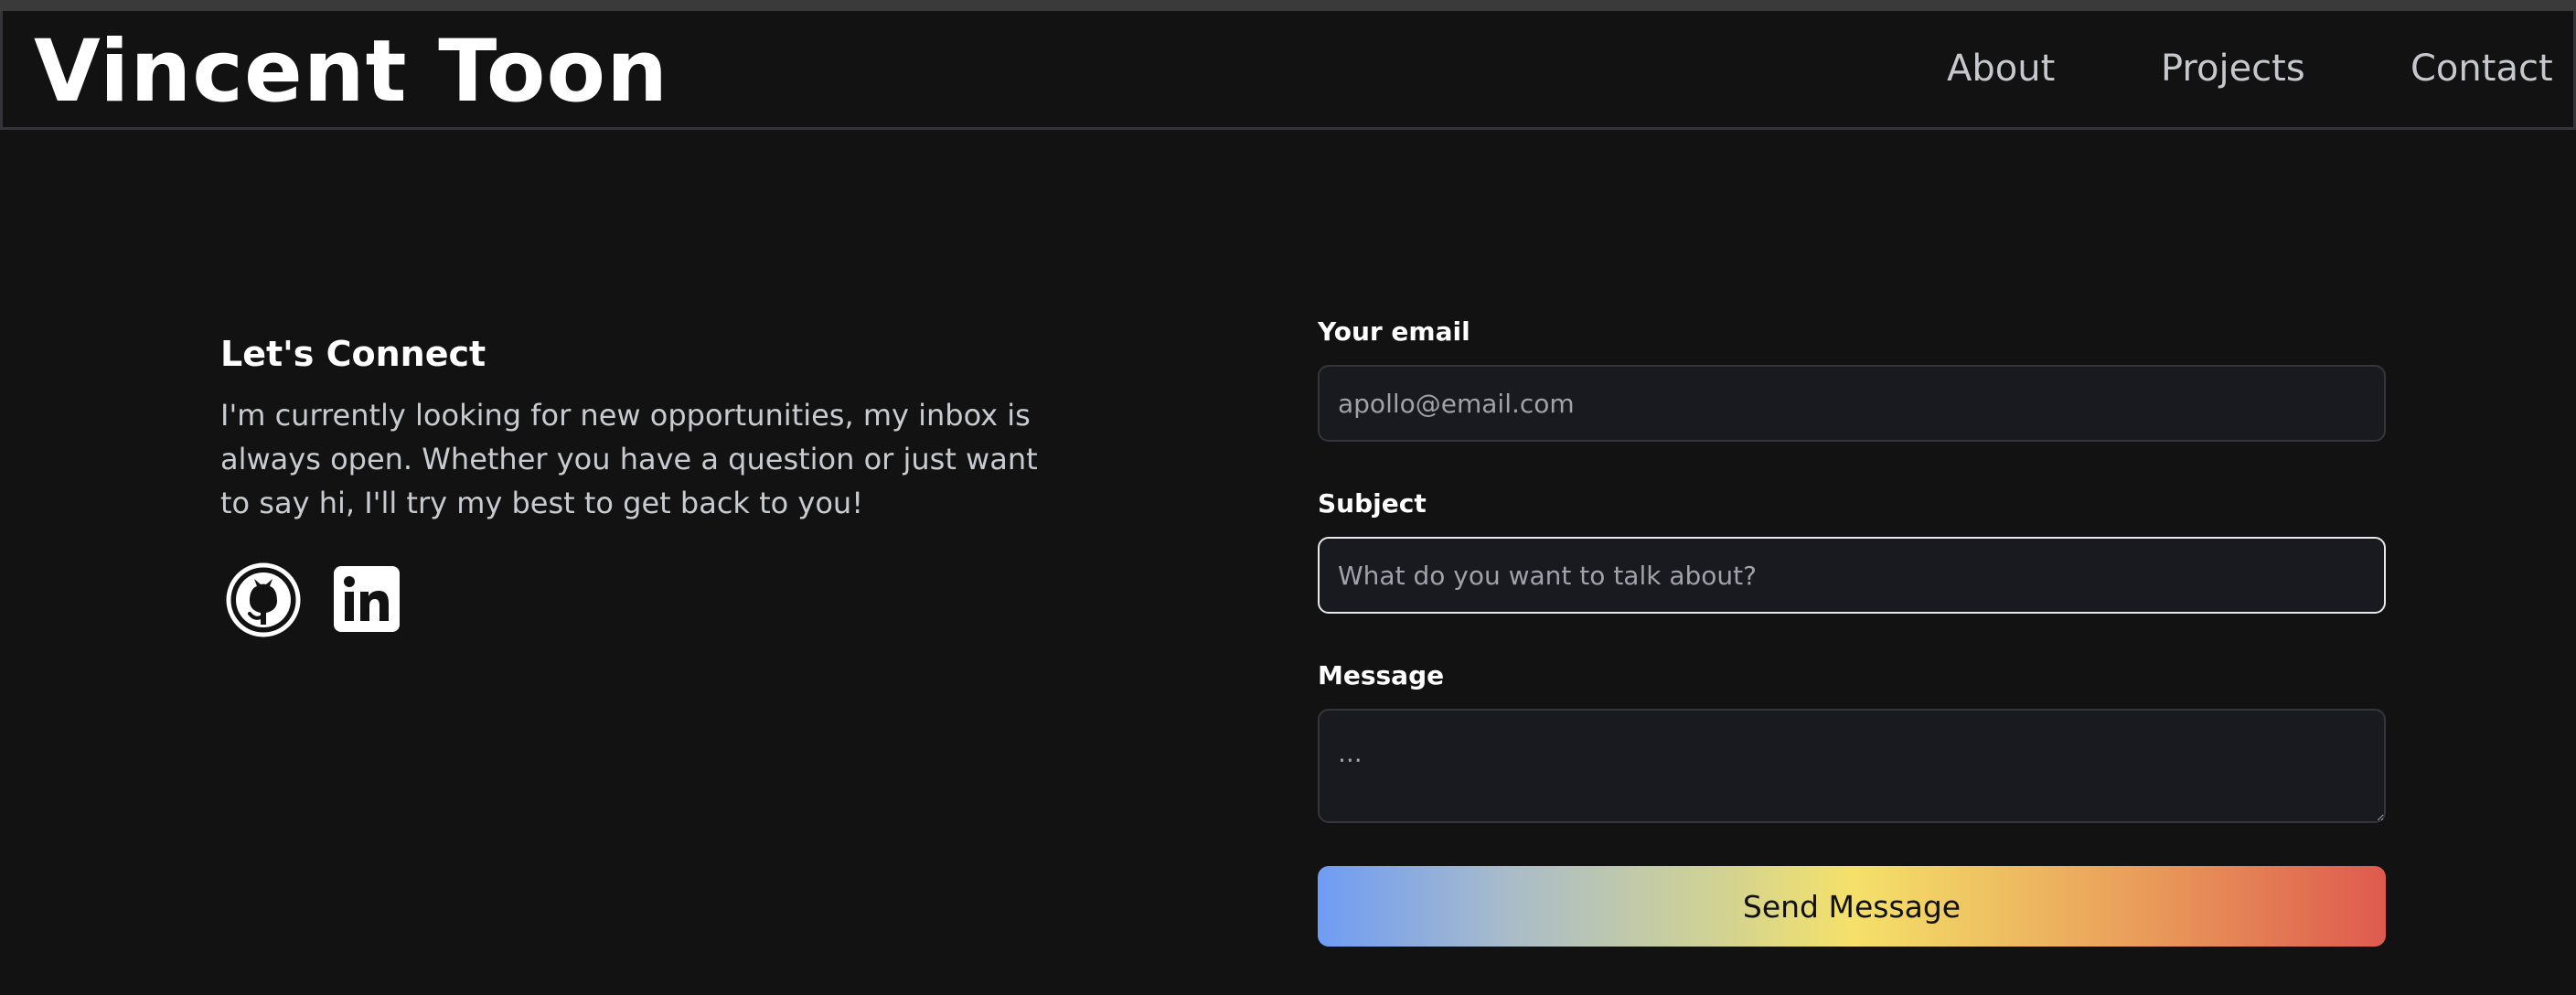  What do you see at coordinates (2481, 68) in the screenshot?
I see `nav-link-contact: Contact` at bounding box center [2481, 68].